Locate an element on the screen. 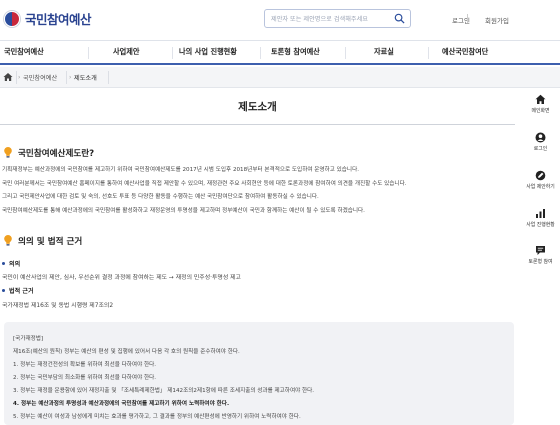  nav-item-data-room: 자료실 is located at coordinates (384, 52).